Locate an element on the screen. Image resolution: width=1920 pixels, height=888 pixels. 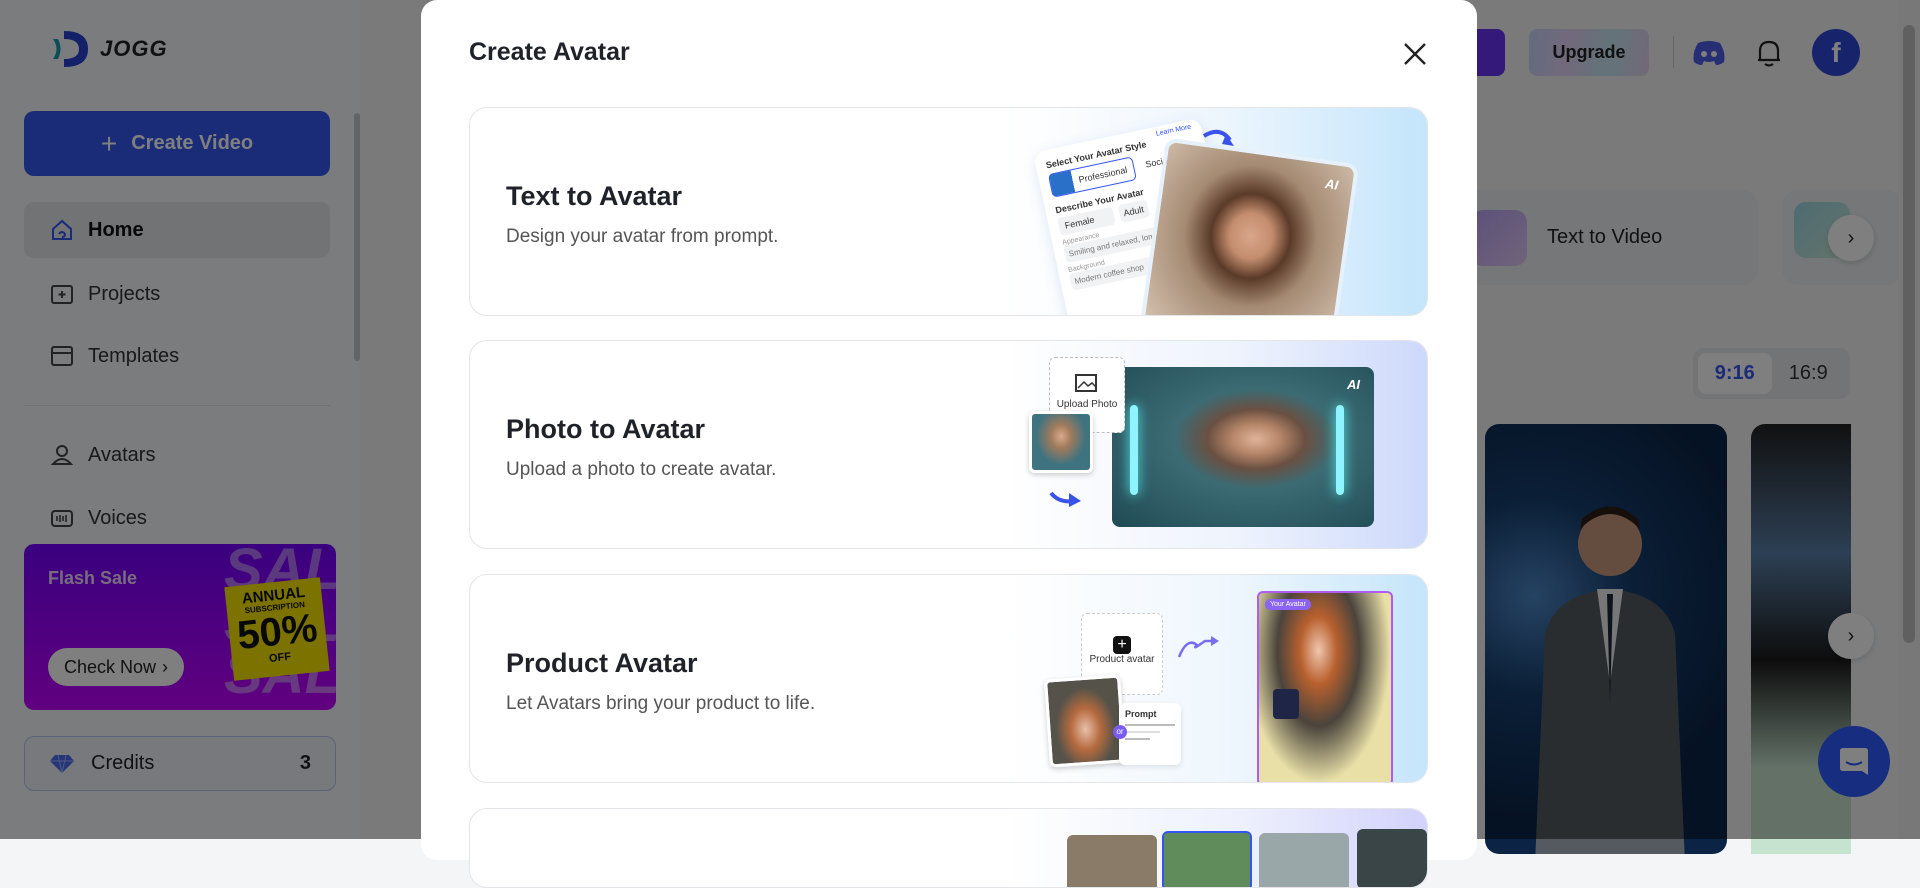
option-subtitle: Design your avatar from prompt. is located at coordinates (642, 236).